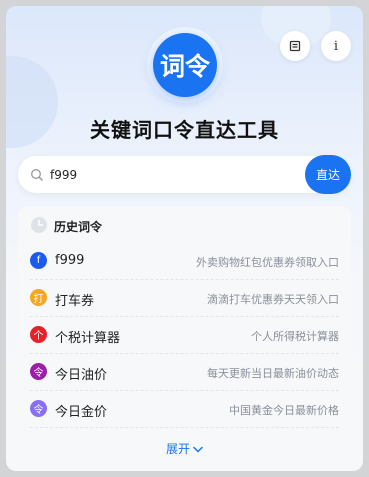  What do you see at coordinates (184, 409) in the screenshot?
I see `history-item-gold-price: 令 今日金价 中国黄金今日最新价格` at bounding box center [184, 409].